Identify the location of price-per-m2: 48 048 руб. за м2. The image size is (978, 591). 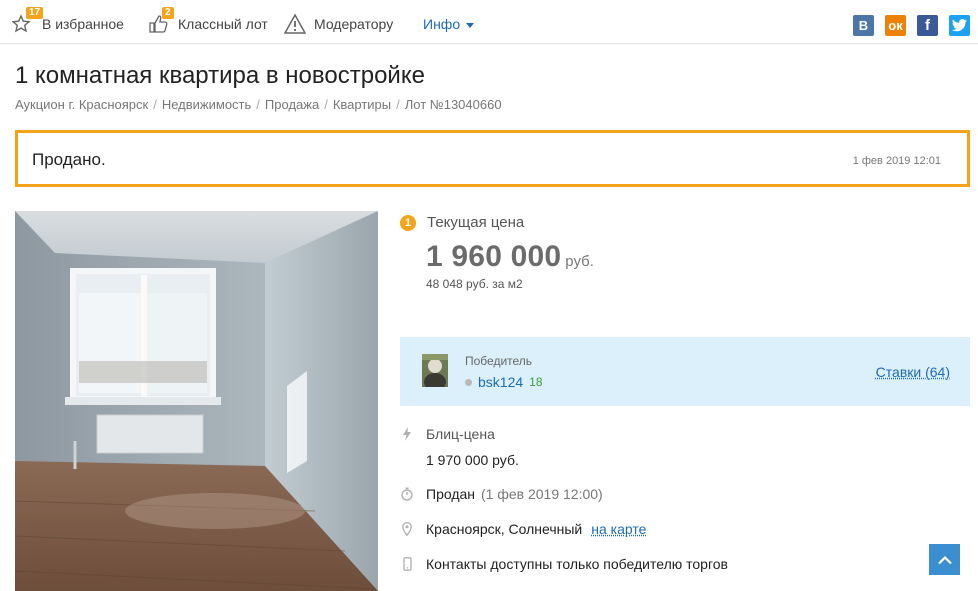
(474, 284).